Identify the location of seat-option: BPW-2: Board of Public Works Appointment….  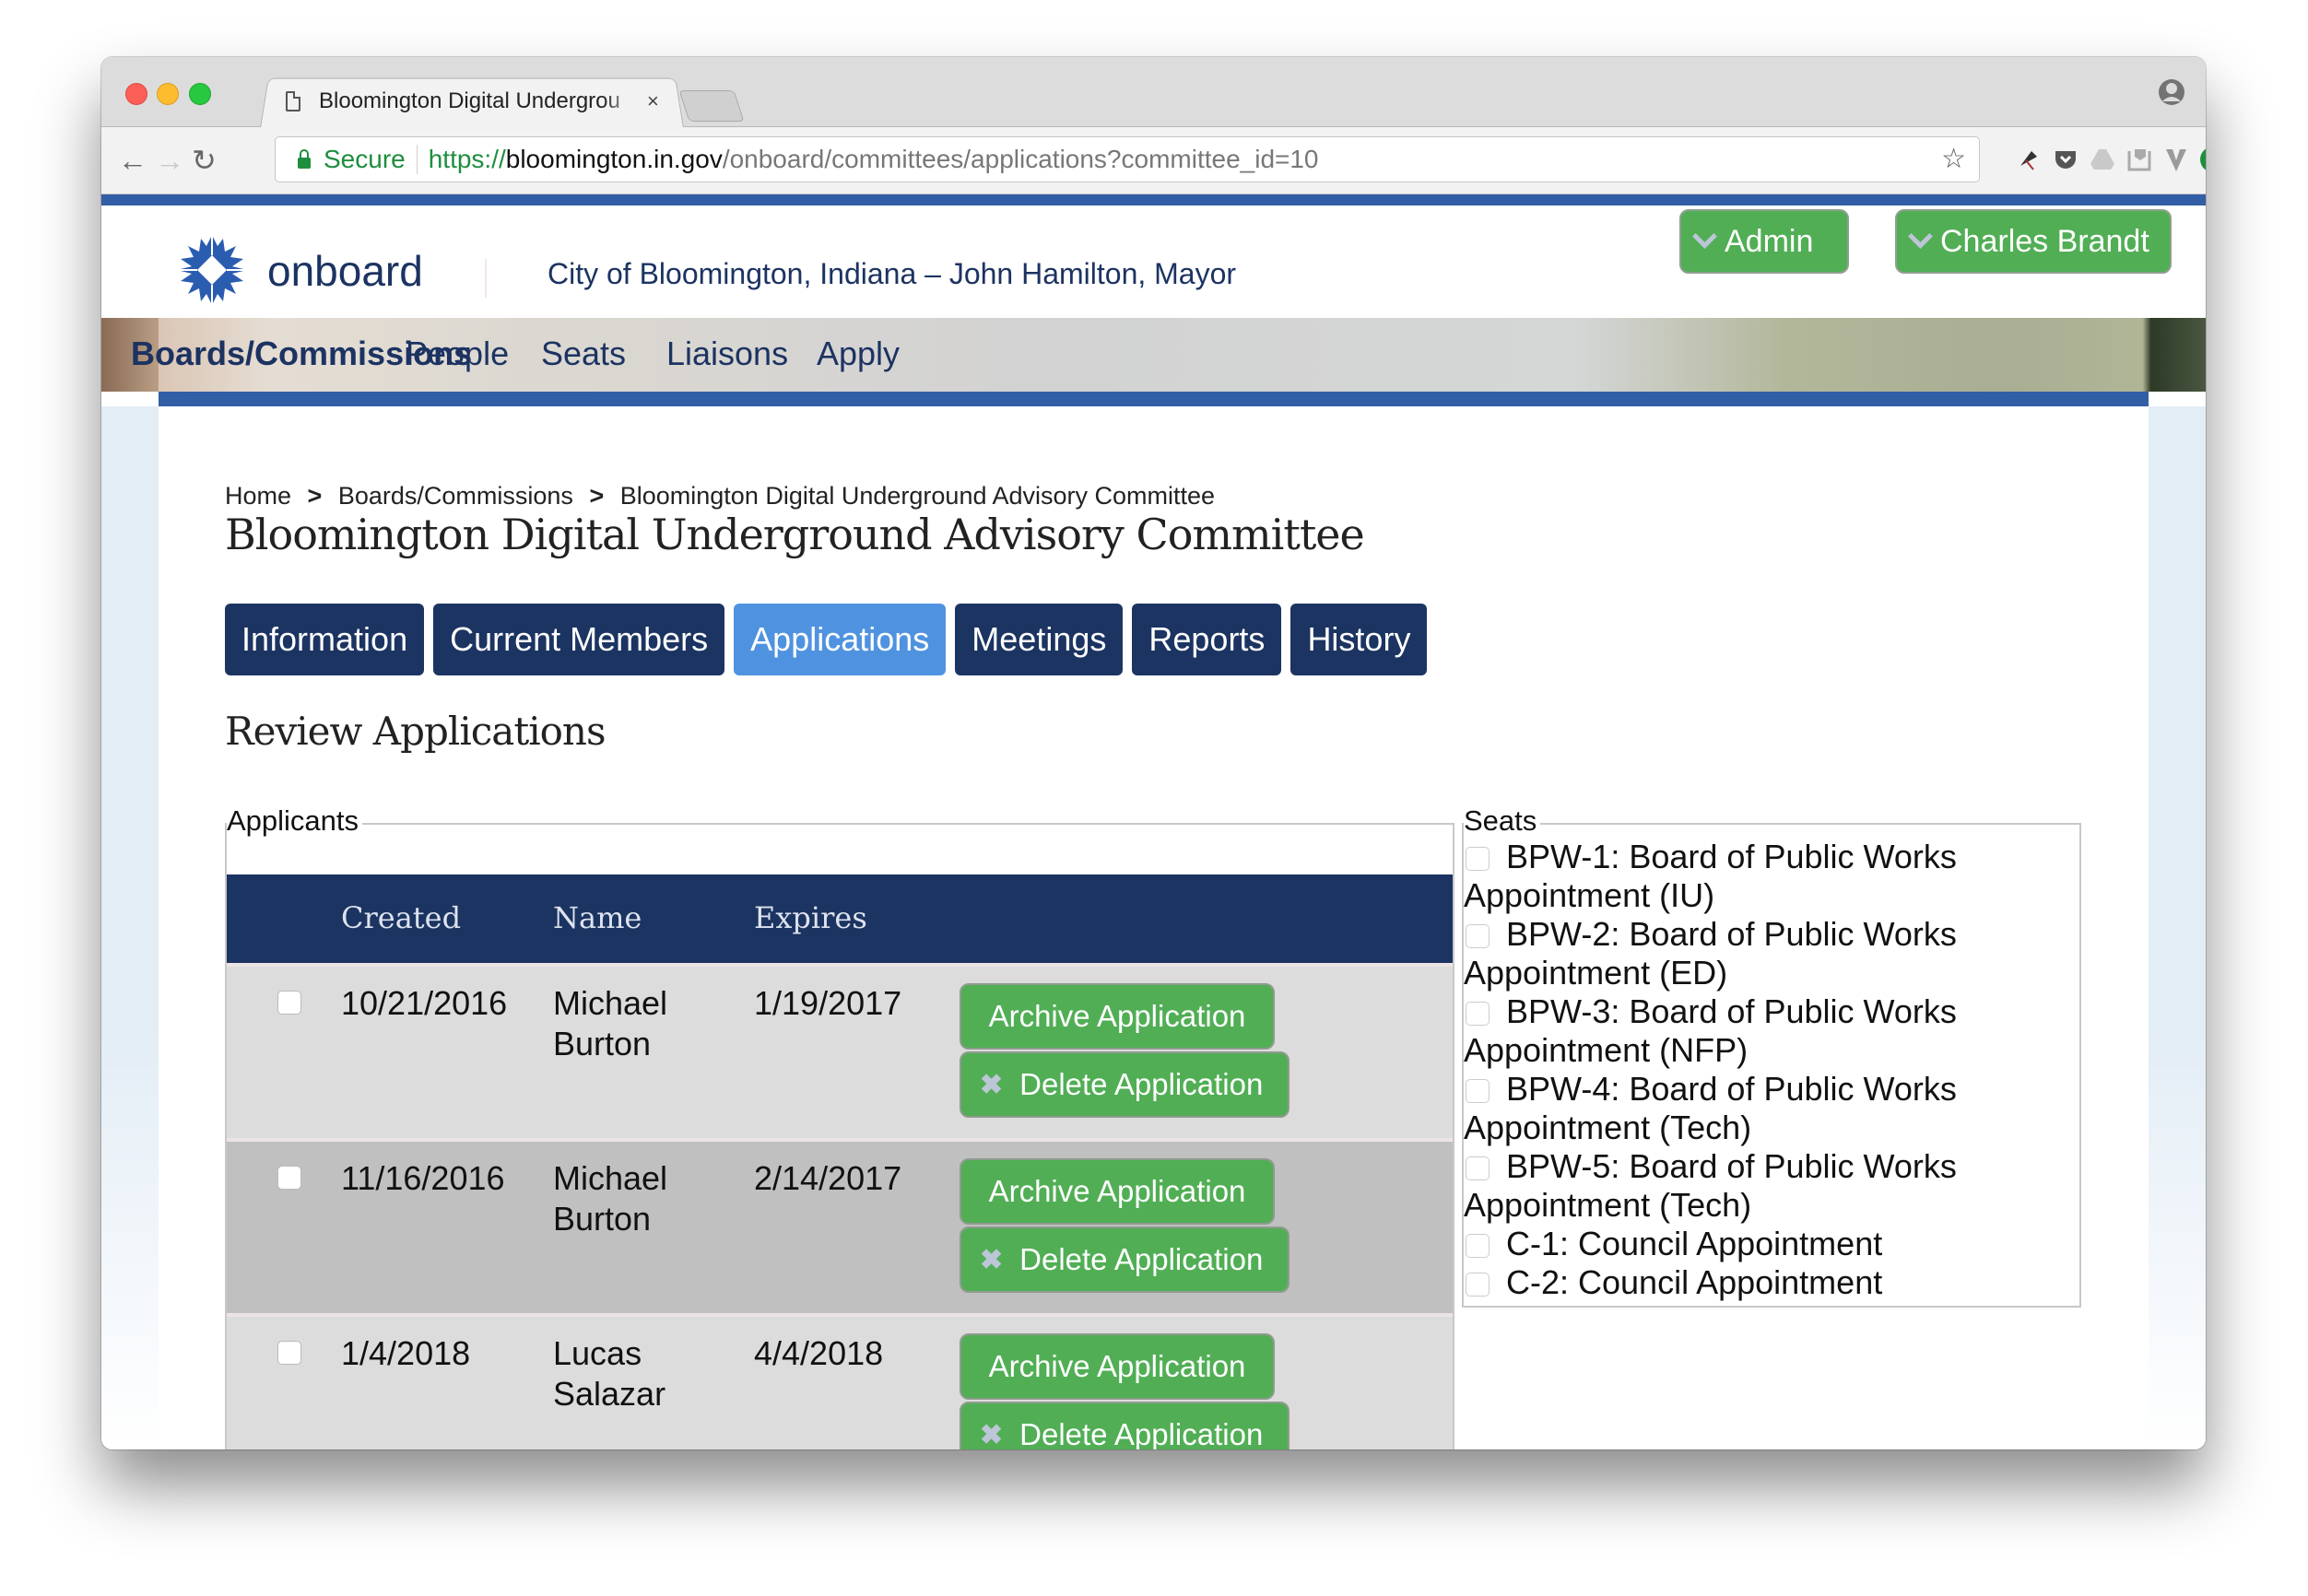
(1722, 953).